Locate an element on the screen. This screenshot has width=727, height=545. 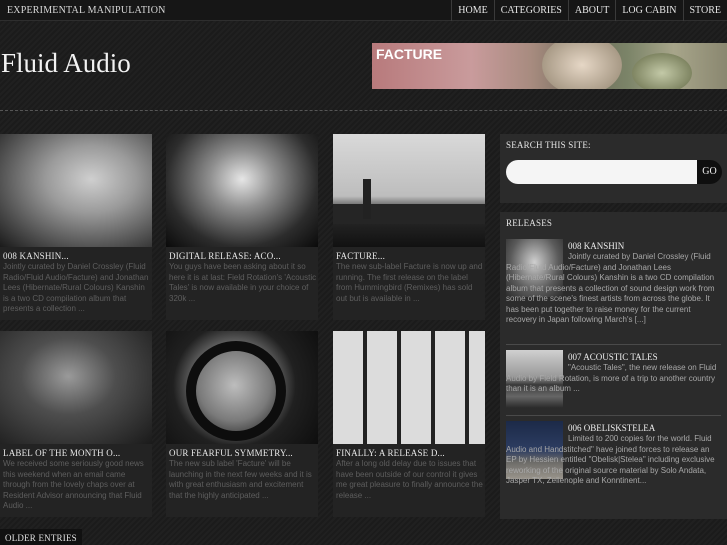
banner-label: FACTURE is located at coordinates (409, 54).